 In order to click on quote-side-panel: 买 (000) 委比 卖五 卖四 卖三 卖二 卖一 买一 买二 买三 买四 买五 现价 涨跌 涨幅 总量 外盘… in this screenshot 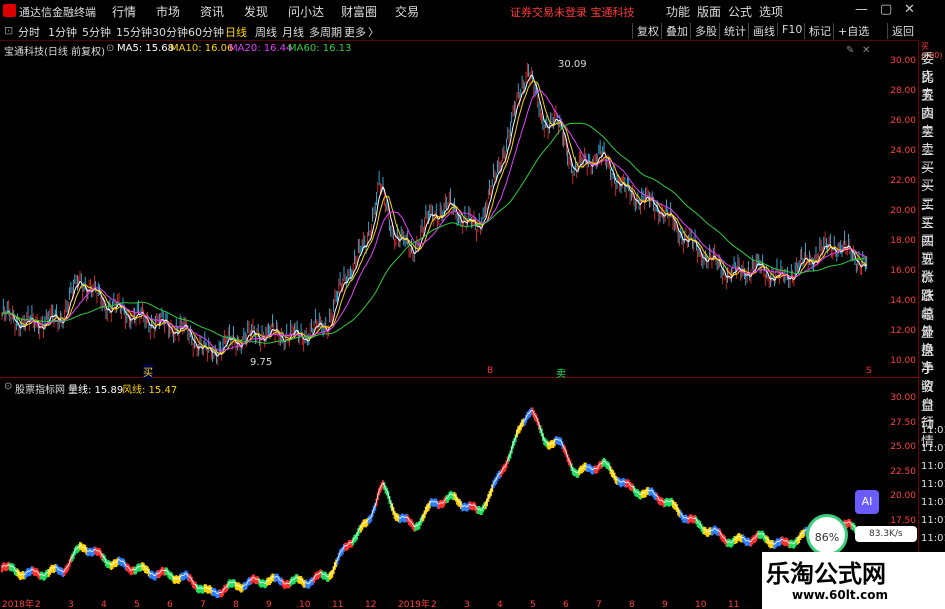, I will do `click(931, 324)`.